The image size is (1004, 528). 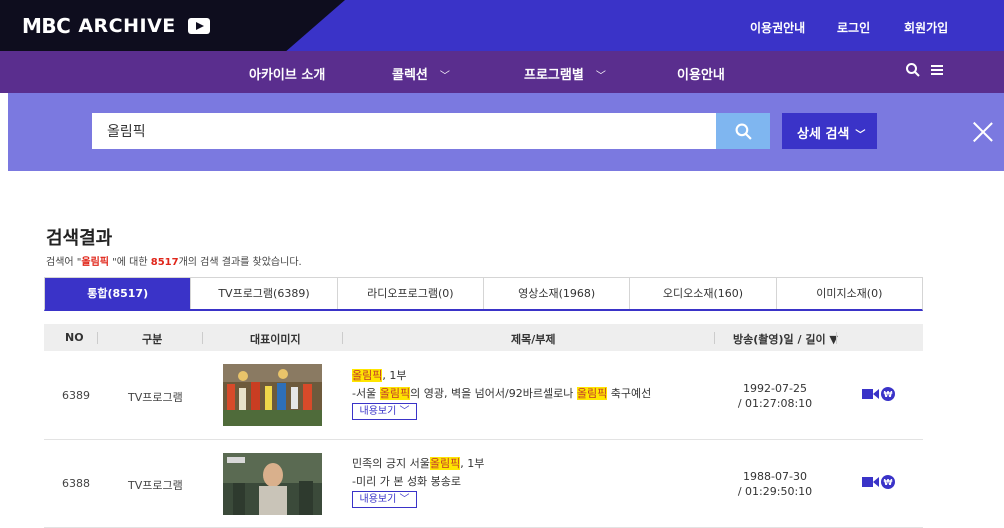 I want to click on row-title: 올림픽, 1부, so click(x=379, y=375).